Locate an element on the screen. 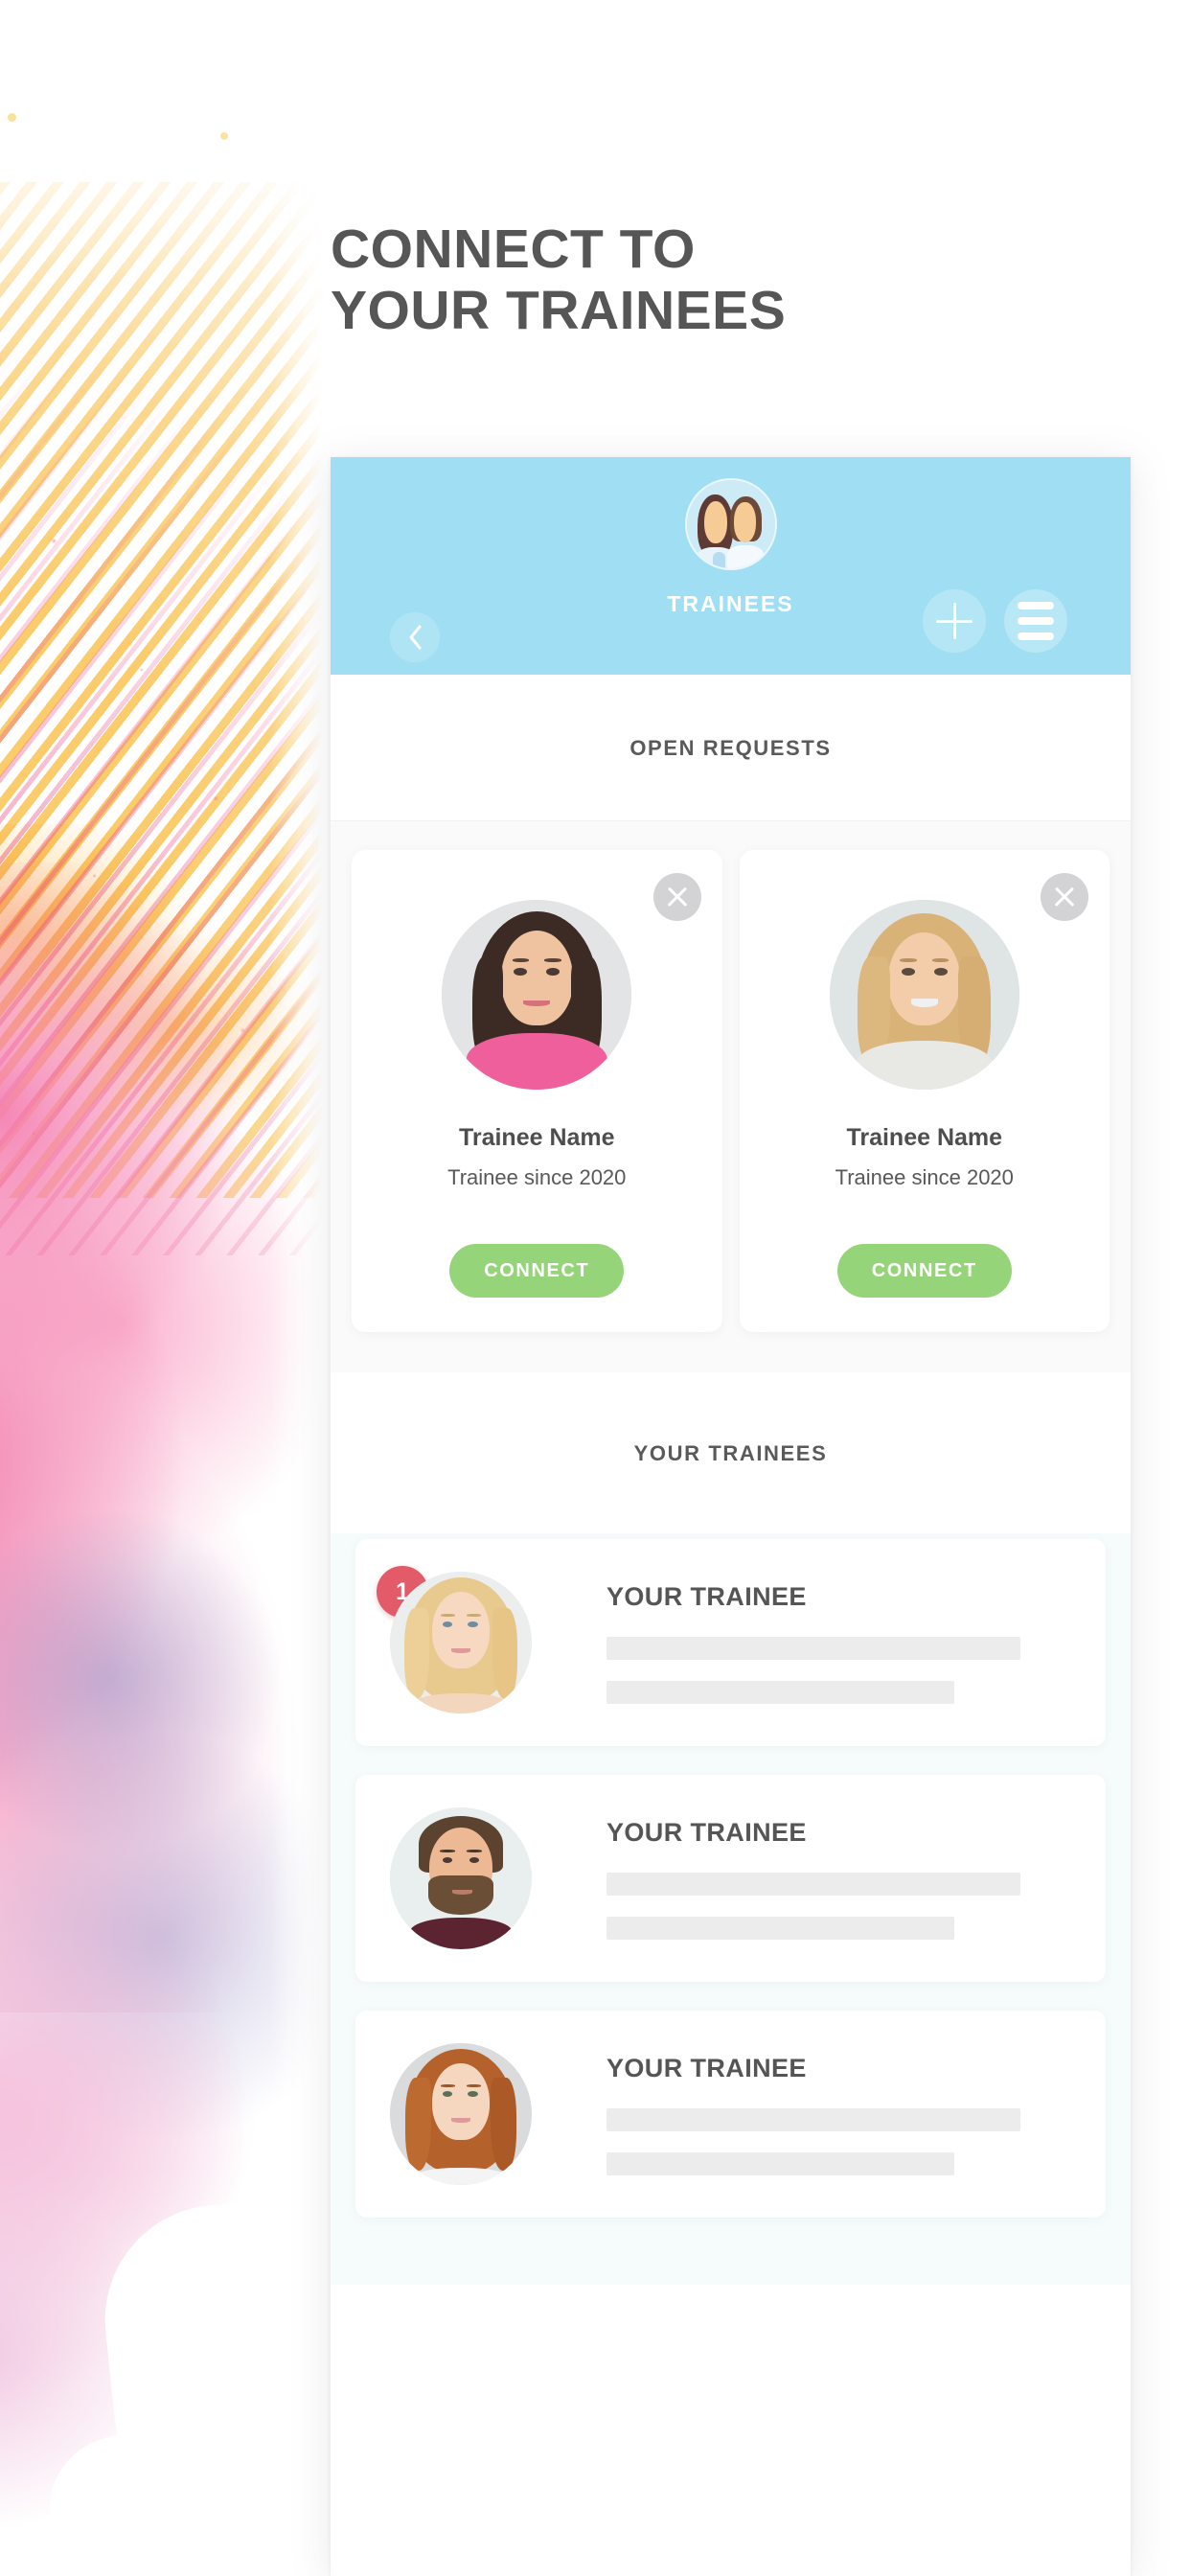 Image resolution: width=1190 pixels, height=2576 pixels. add-trainee-button is located at coordinates (955, 621).